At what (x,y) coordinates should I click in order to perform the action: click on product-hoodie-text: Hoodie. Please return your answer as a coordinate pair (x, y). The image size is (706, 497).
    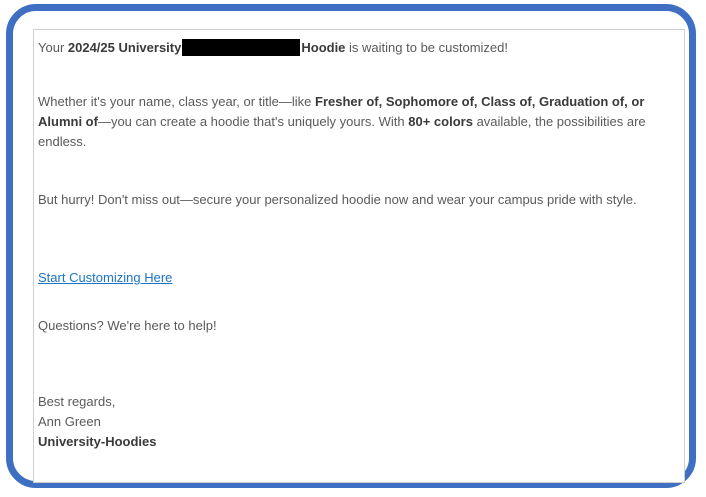
    Looking at the image, I should click on (323, 47).